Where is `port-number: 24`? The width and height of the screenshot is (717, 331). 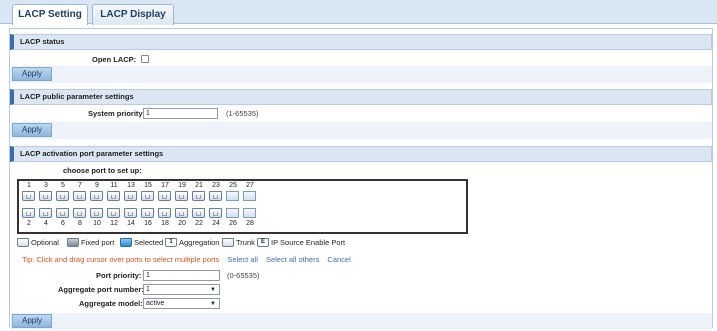
port-number: 24 is located at coordinates (216, 223).